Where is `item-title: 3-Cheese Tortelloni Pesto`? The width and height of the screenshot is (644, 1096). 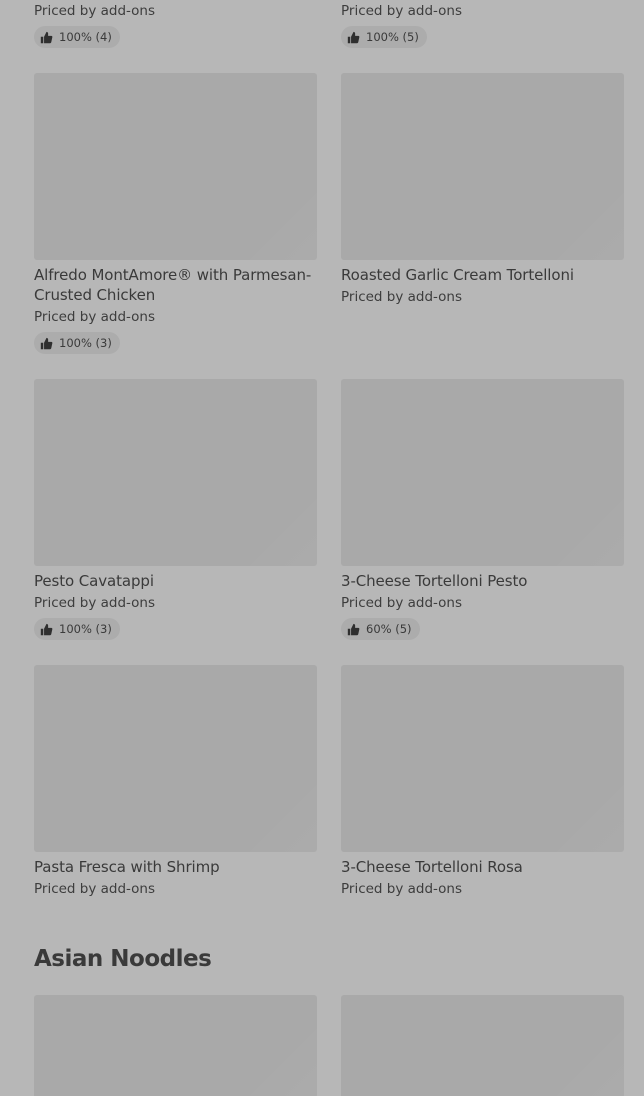 item-title: 3-Cheese Tortelloni Pesto is located at coordinates (486, 581).